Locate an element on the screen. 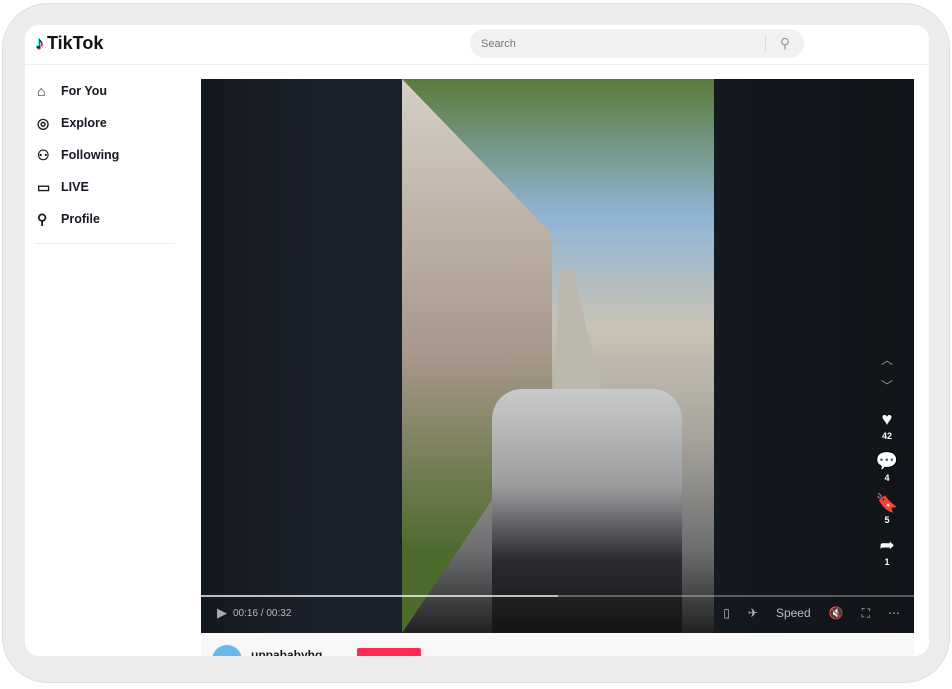 This screenshot has height=689, width=952. save-button: 🔖 5 is located at coordinates (887, 511).